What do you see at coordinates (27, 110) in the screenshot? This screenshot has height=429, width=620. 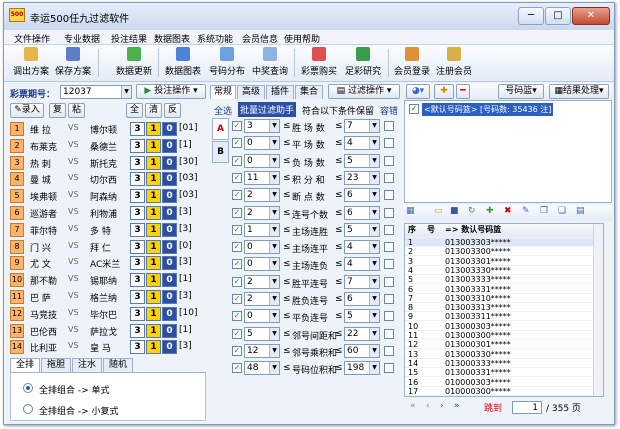 I see `input-button: ✎录入` at bounding box center [27, 110].